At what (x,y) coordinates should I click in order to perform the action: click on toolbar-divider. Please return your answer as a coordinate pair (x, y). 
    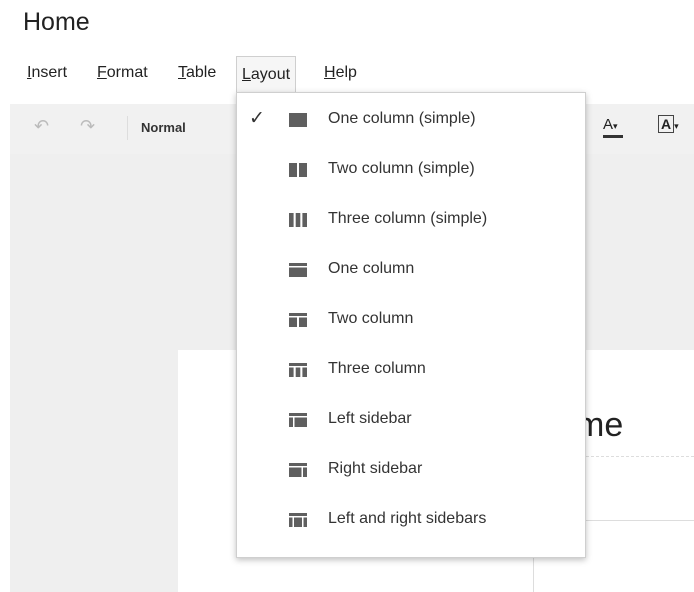
    Looking at the image, I should click on (127, 128).